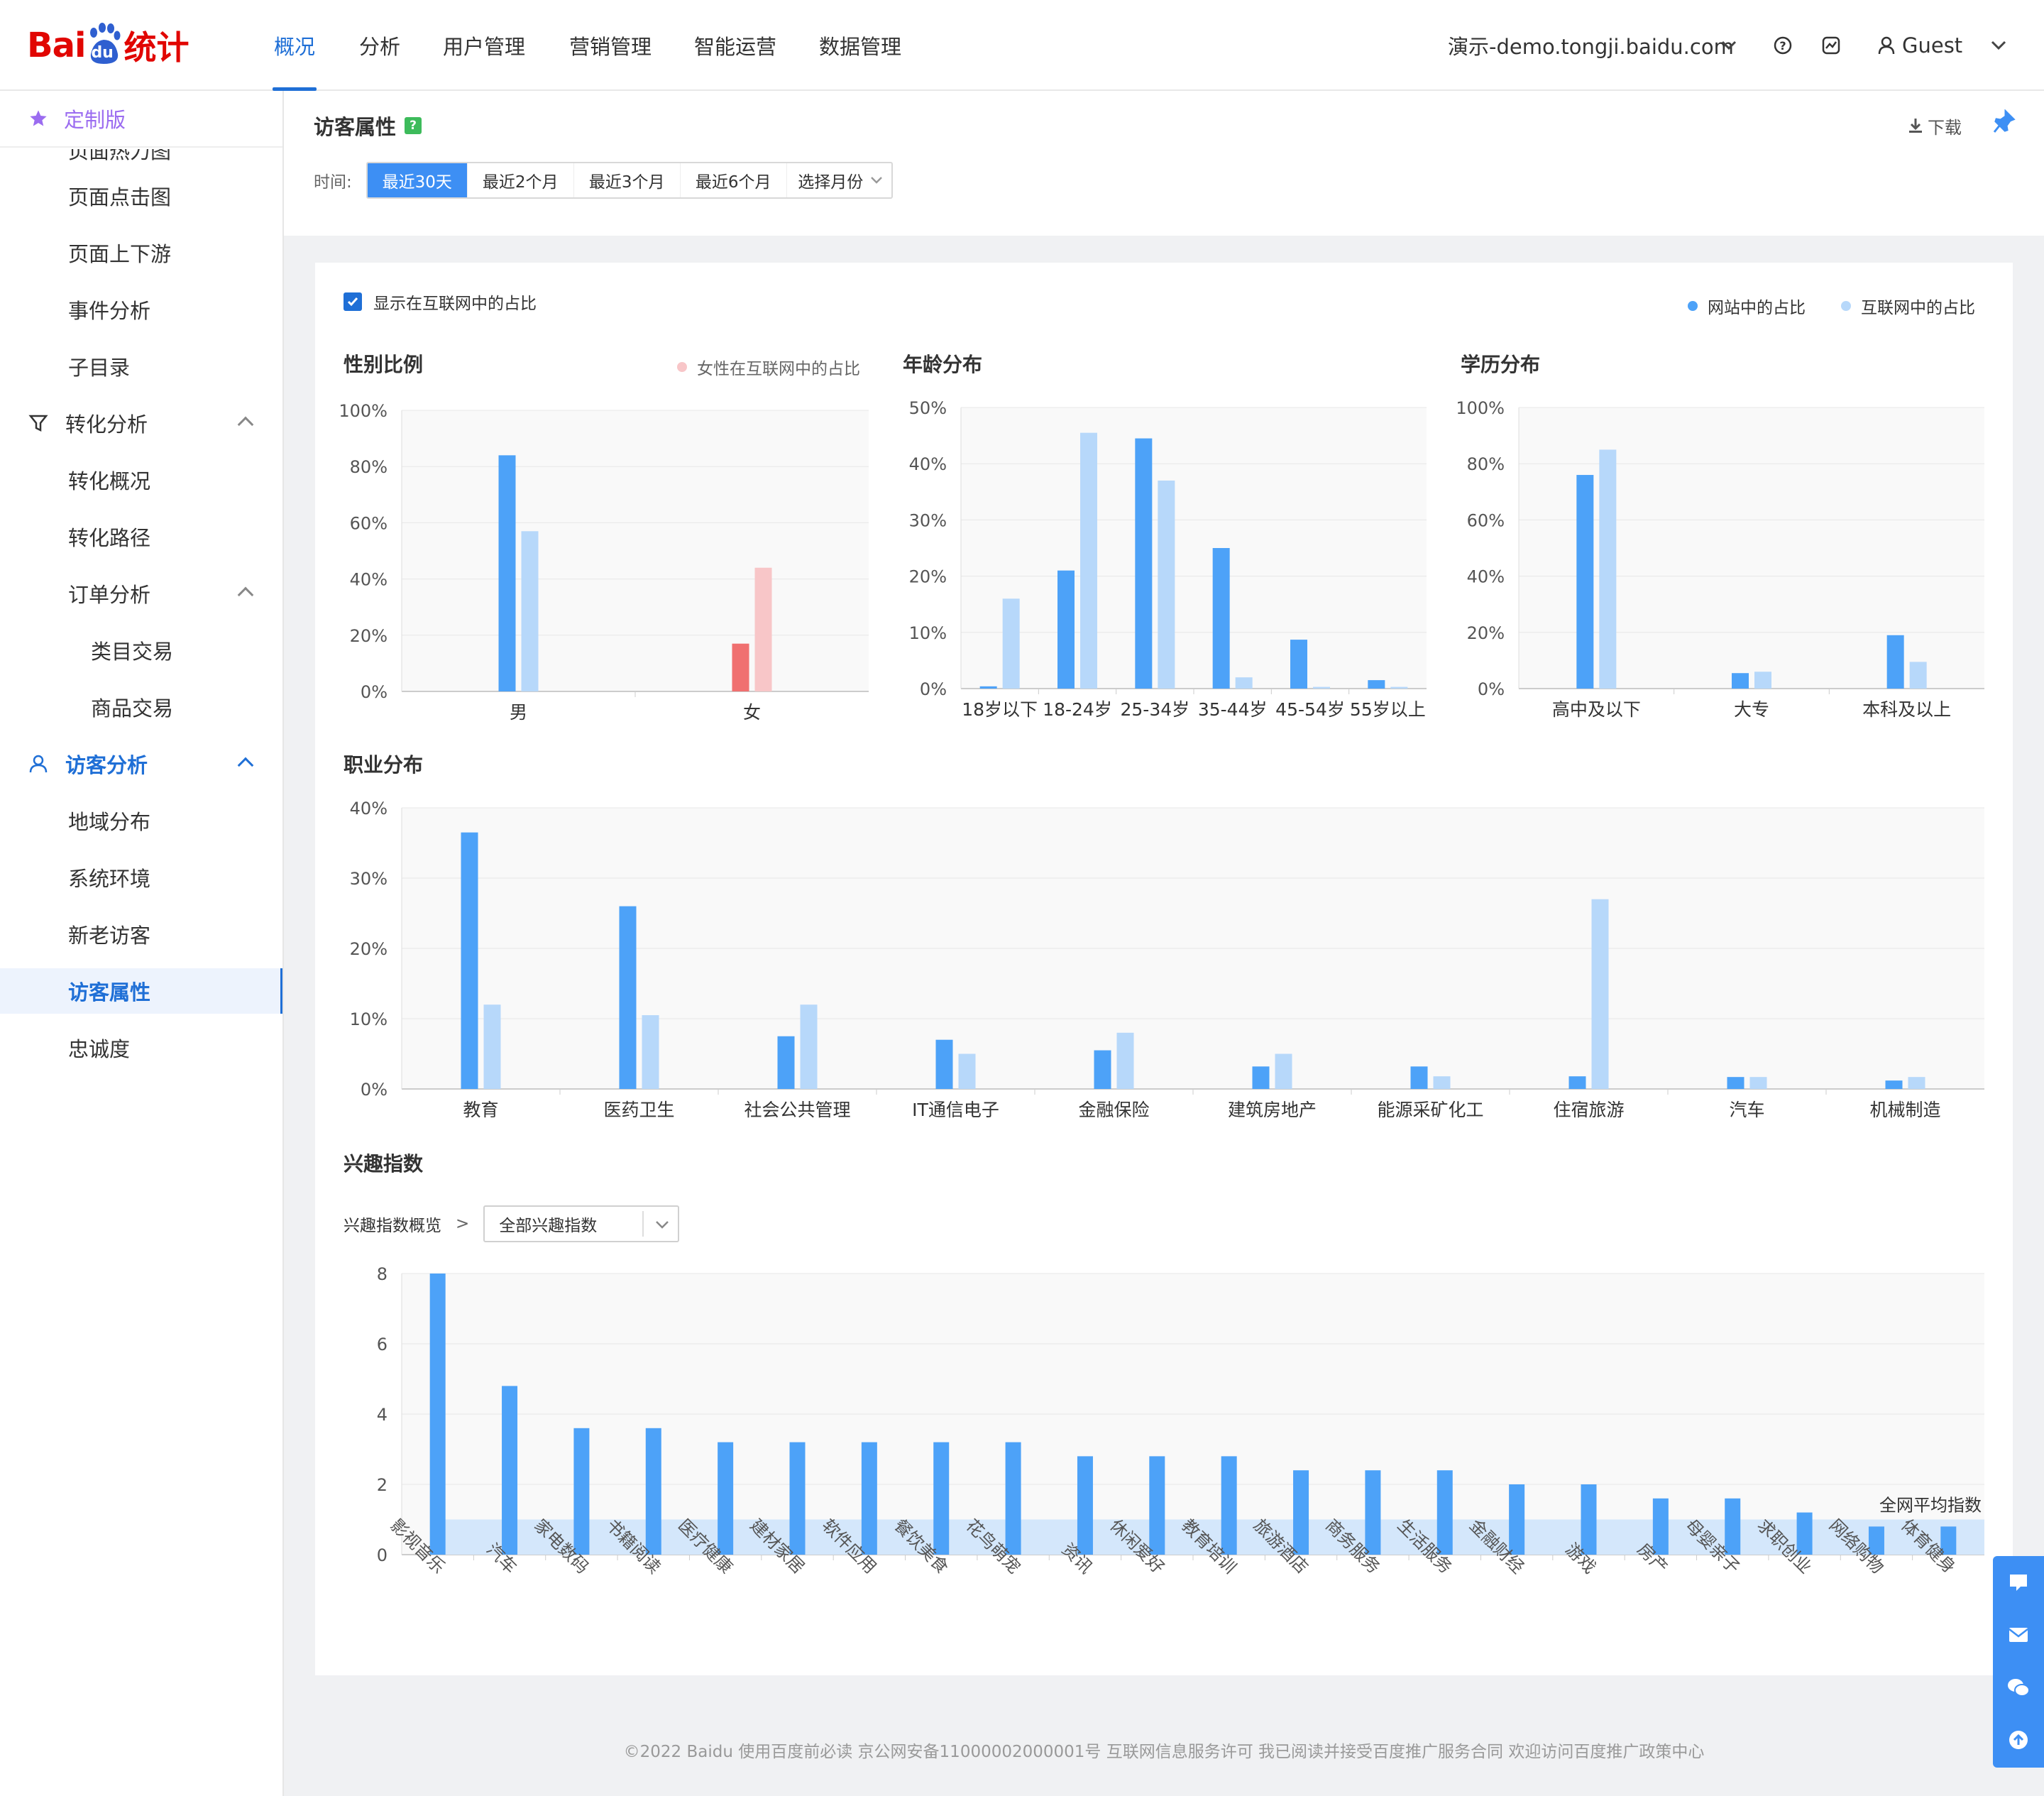  Describe the element at coordinates (141, 707) in the screenshot. I see `sidebar-item-9: 商品交易` at that location.